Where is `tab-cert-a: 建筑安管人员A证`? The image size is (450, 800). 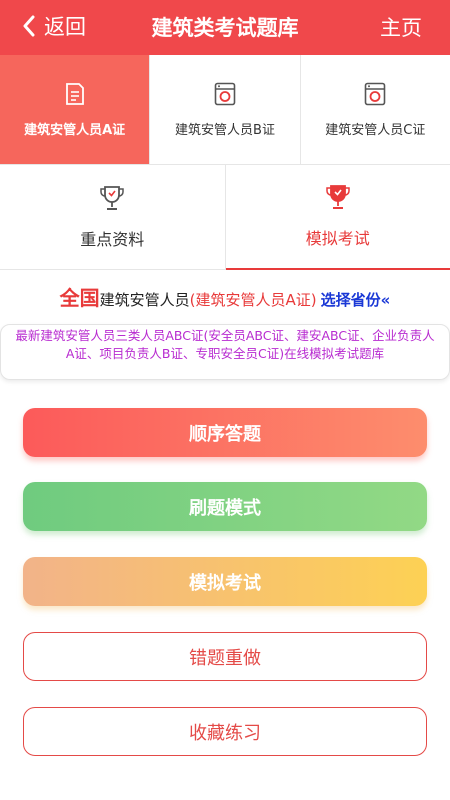 tab-cert-a: 建筑安管人员A证 is located at coordinates (75, 109).